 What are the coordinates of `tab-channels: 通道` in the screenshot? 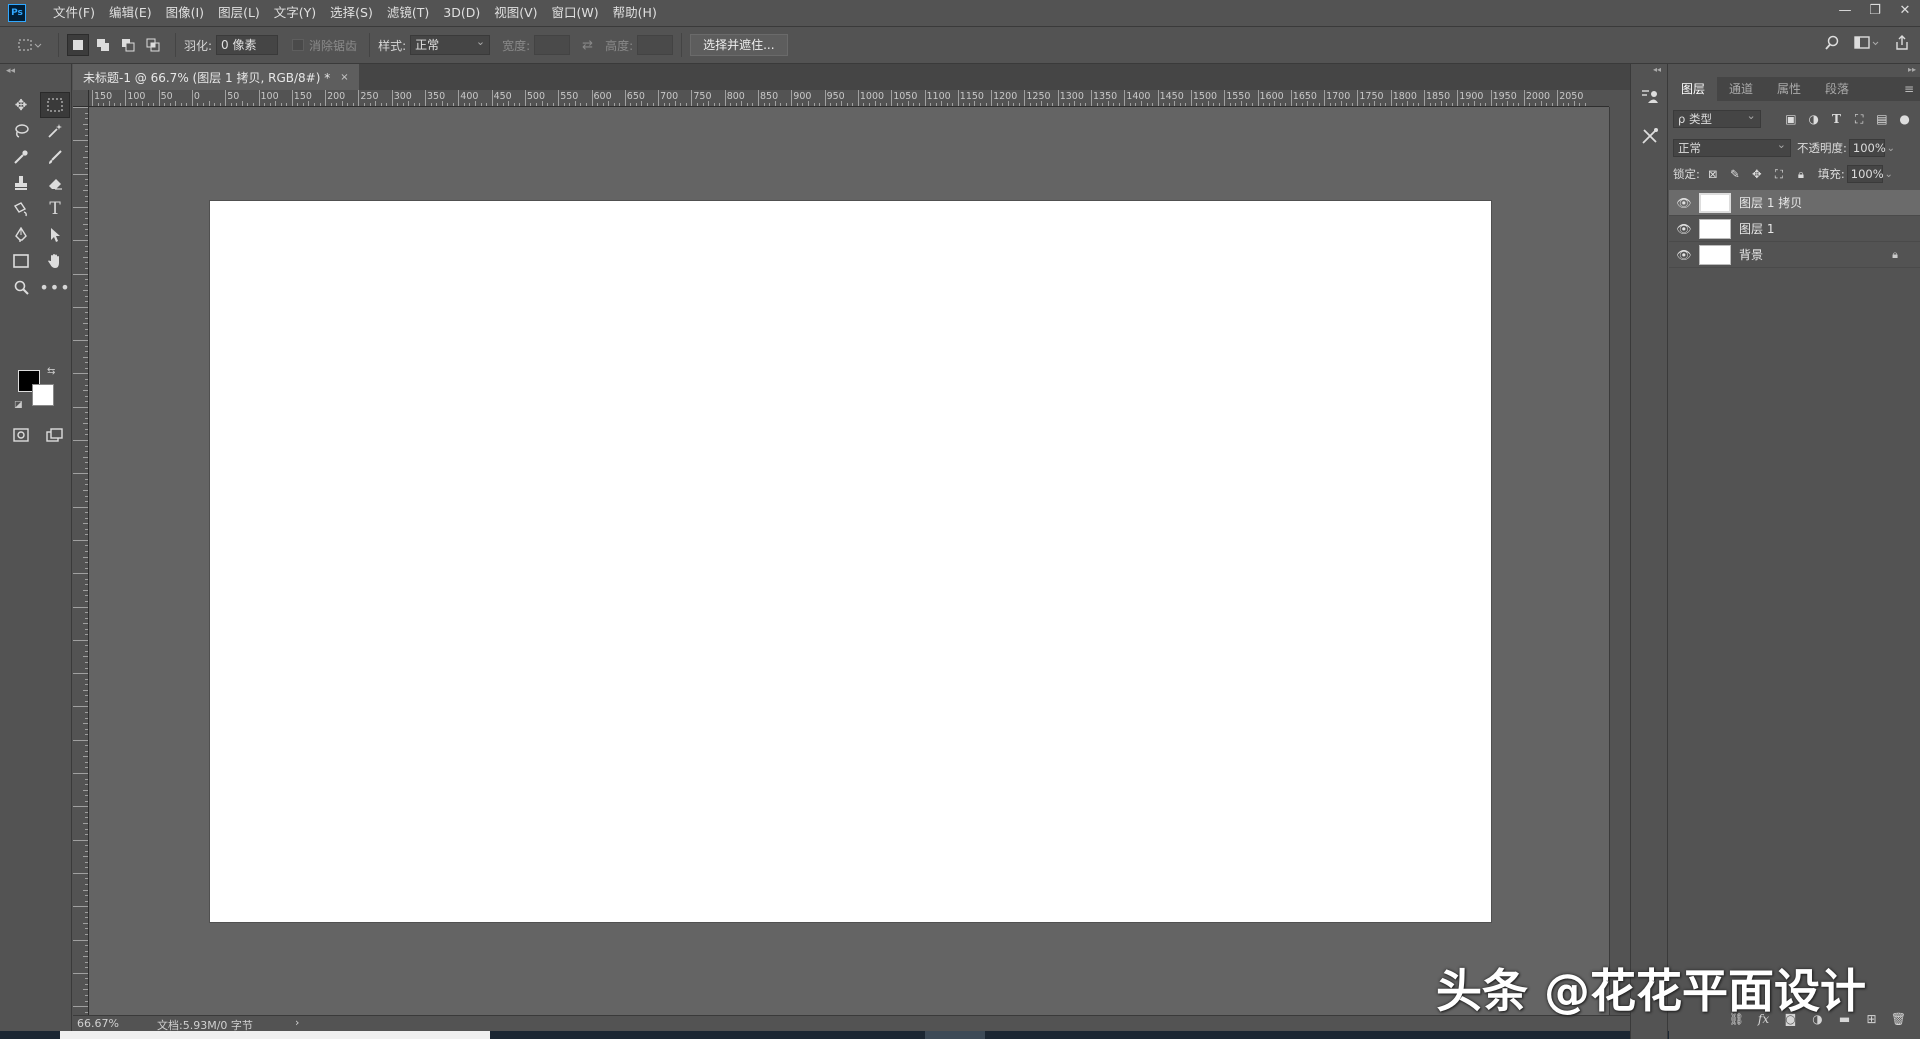 It's located at (1741, 89).